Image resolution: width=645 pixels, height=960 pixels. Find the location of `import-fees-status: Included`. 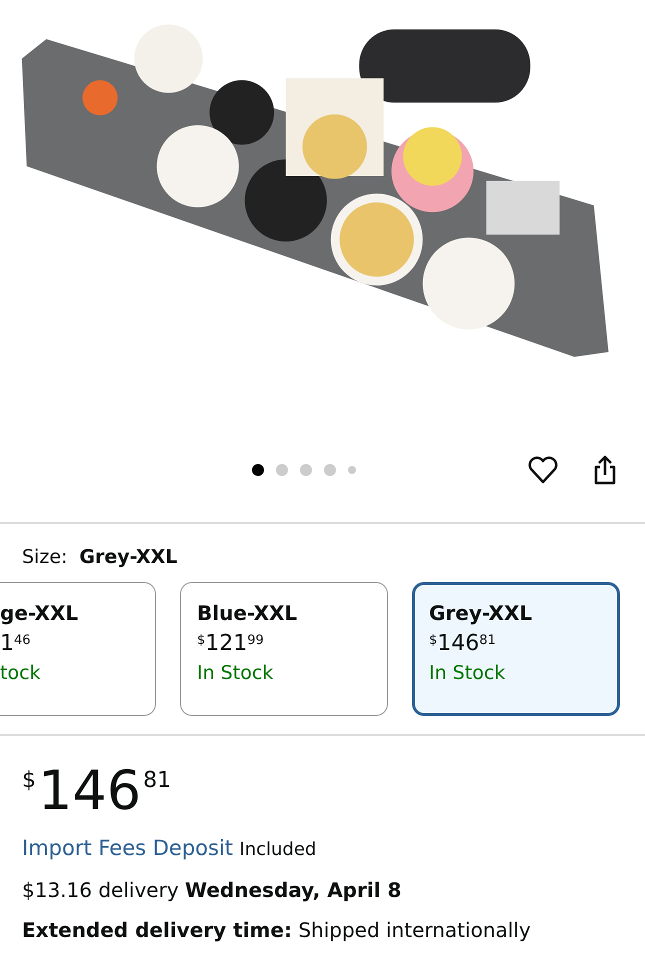

import-fees-status: Included is located at coordinates (277, 849).